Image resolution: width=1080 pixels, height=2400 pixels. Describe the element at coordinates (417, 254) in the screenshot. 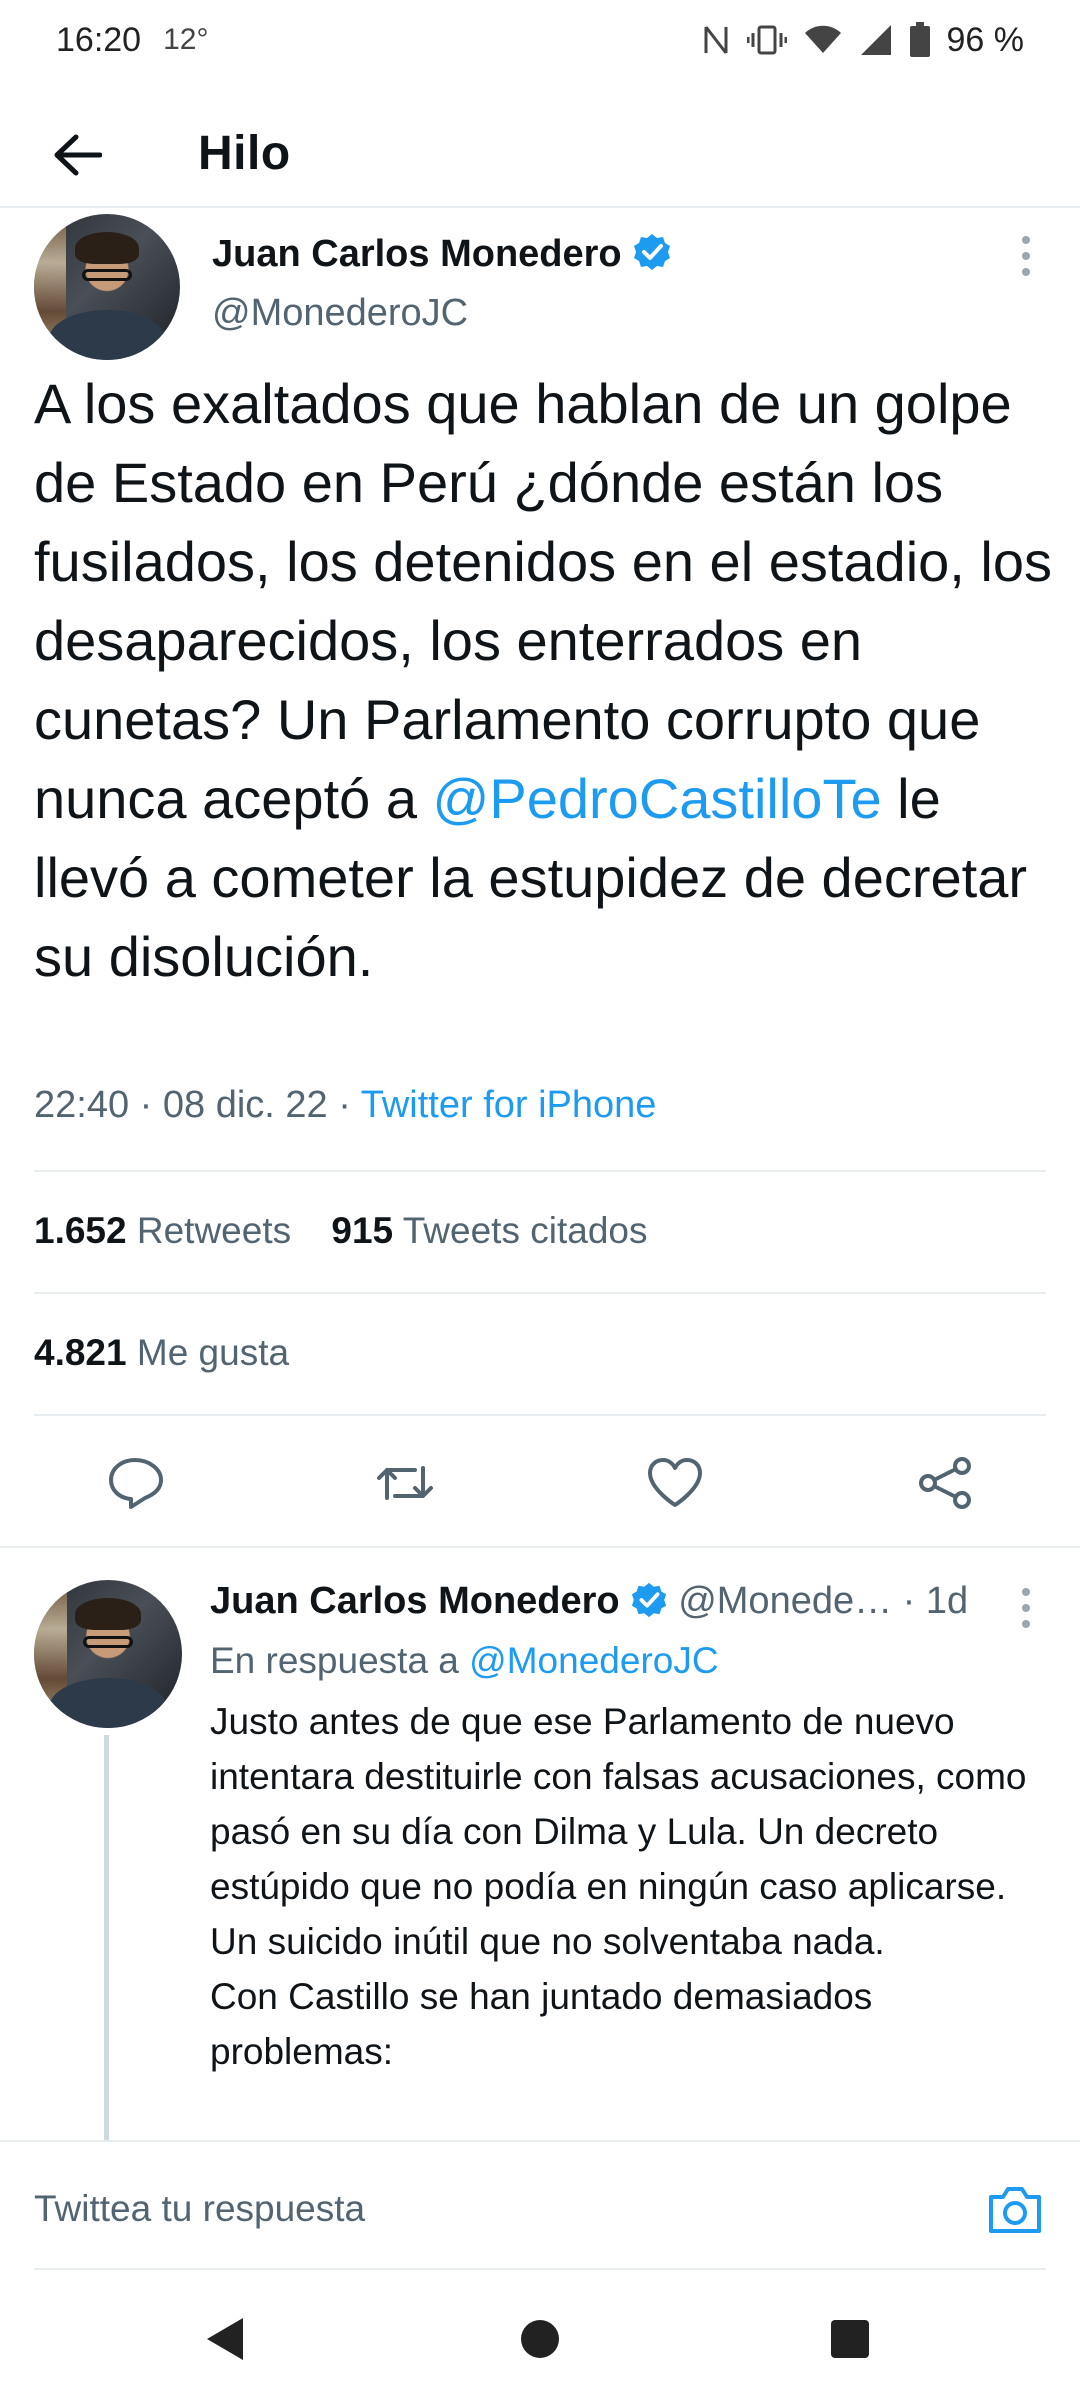

I see `author-name-text: Juan Carlos Monedero` at that location.